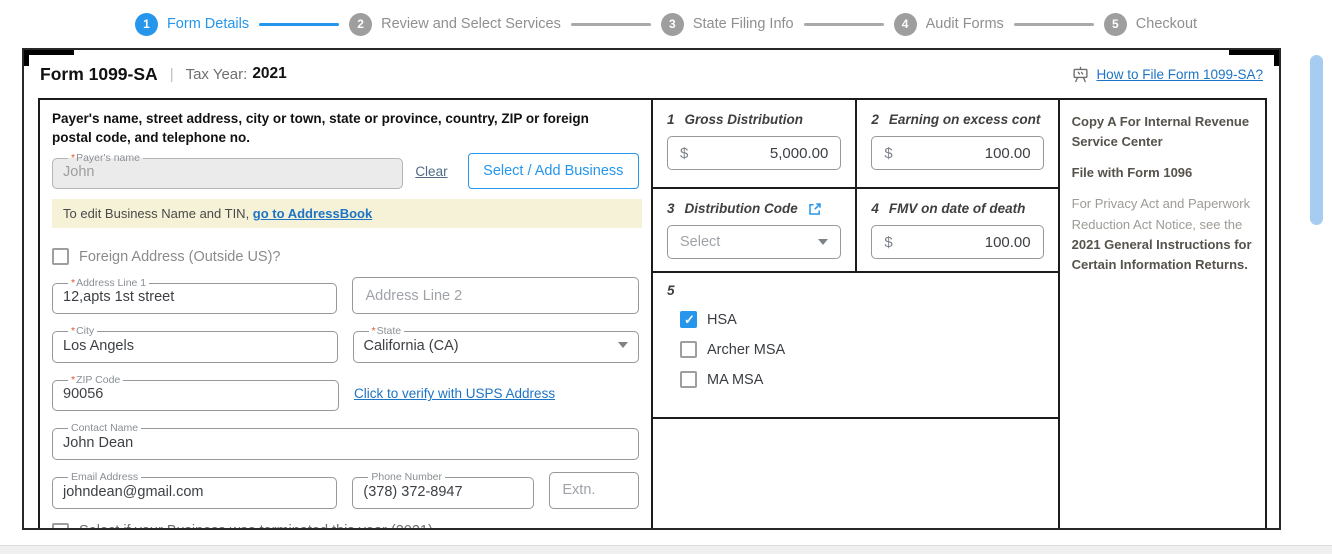  I want to click on box2-earning-excess: 2 Earning on excess cont $ 100.00, so click(956, 143).